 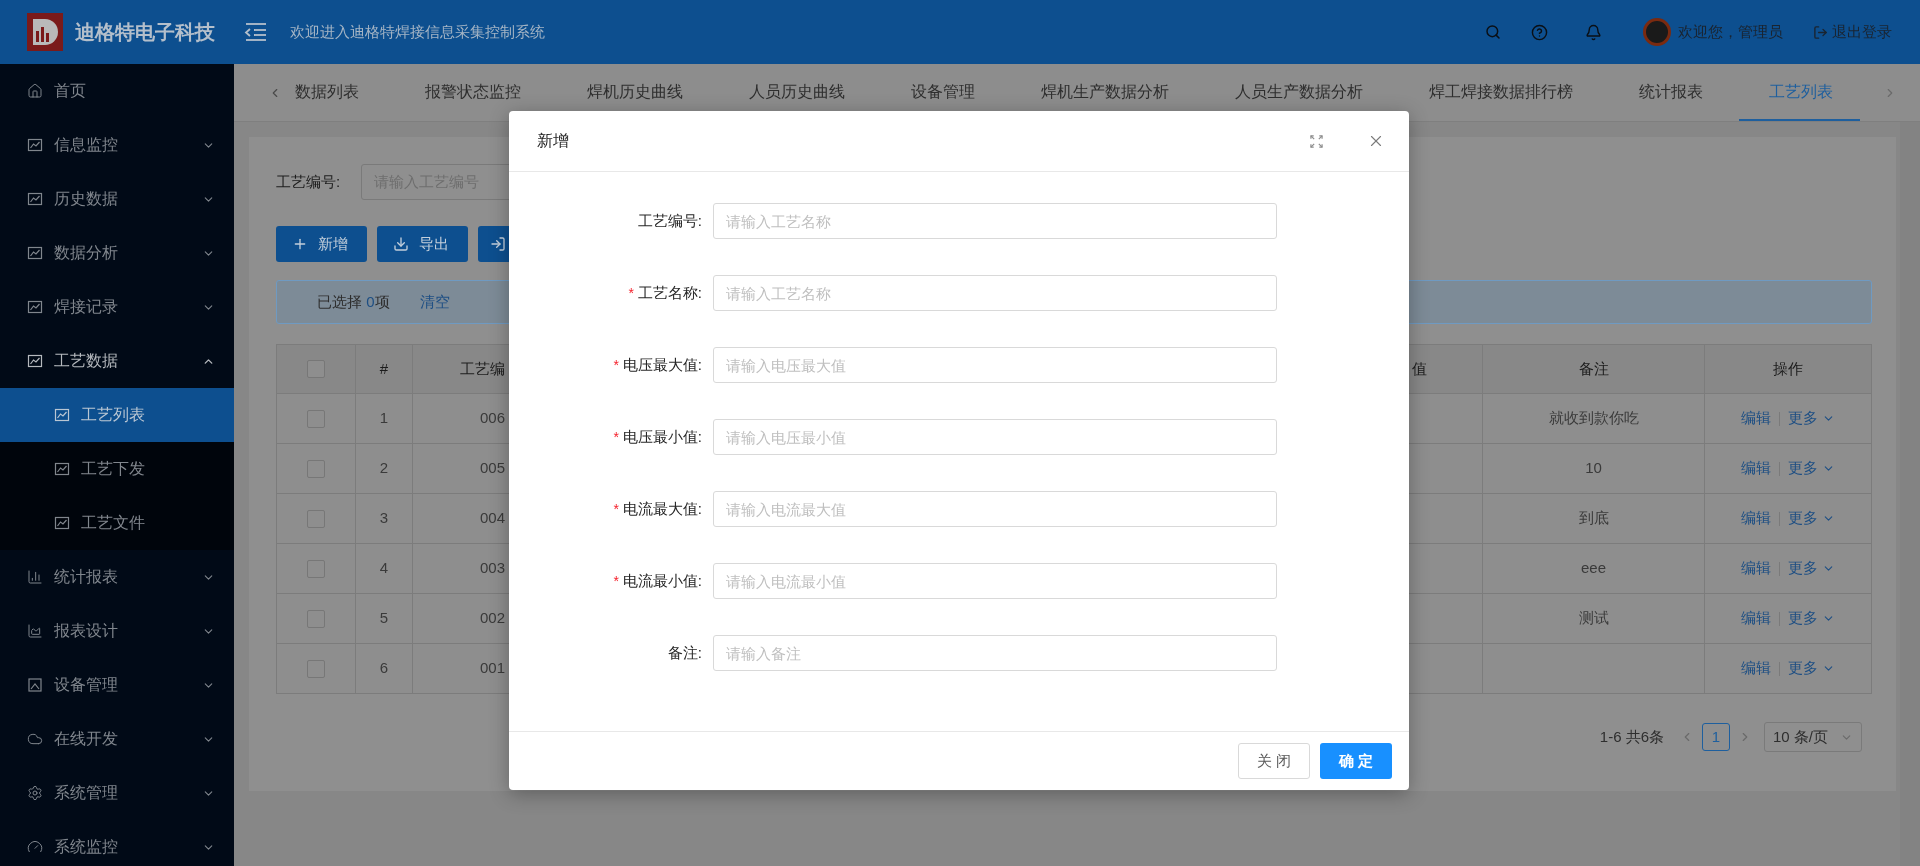 I want to click on sidebar-item: 焊接记录, so click(x=117, y=307).